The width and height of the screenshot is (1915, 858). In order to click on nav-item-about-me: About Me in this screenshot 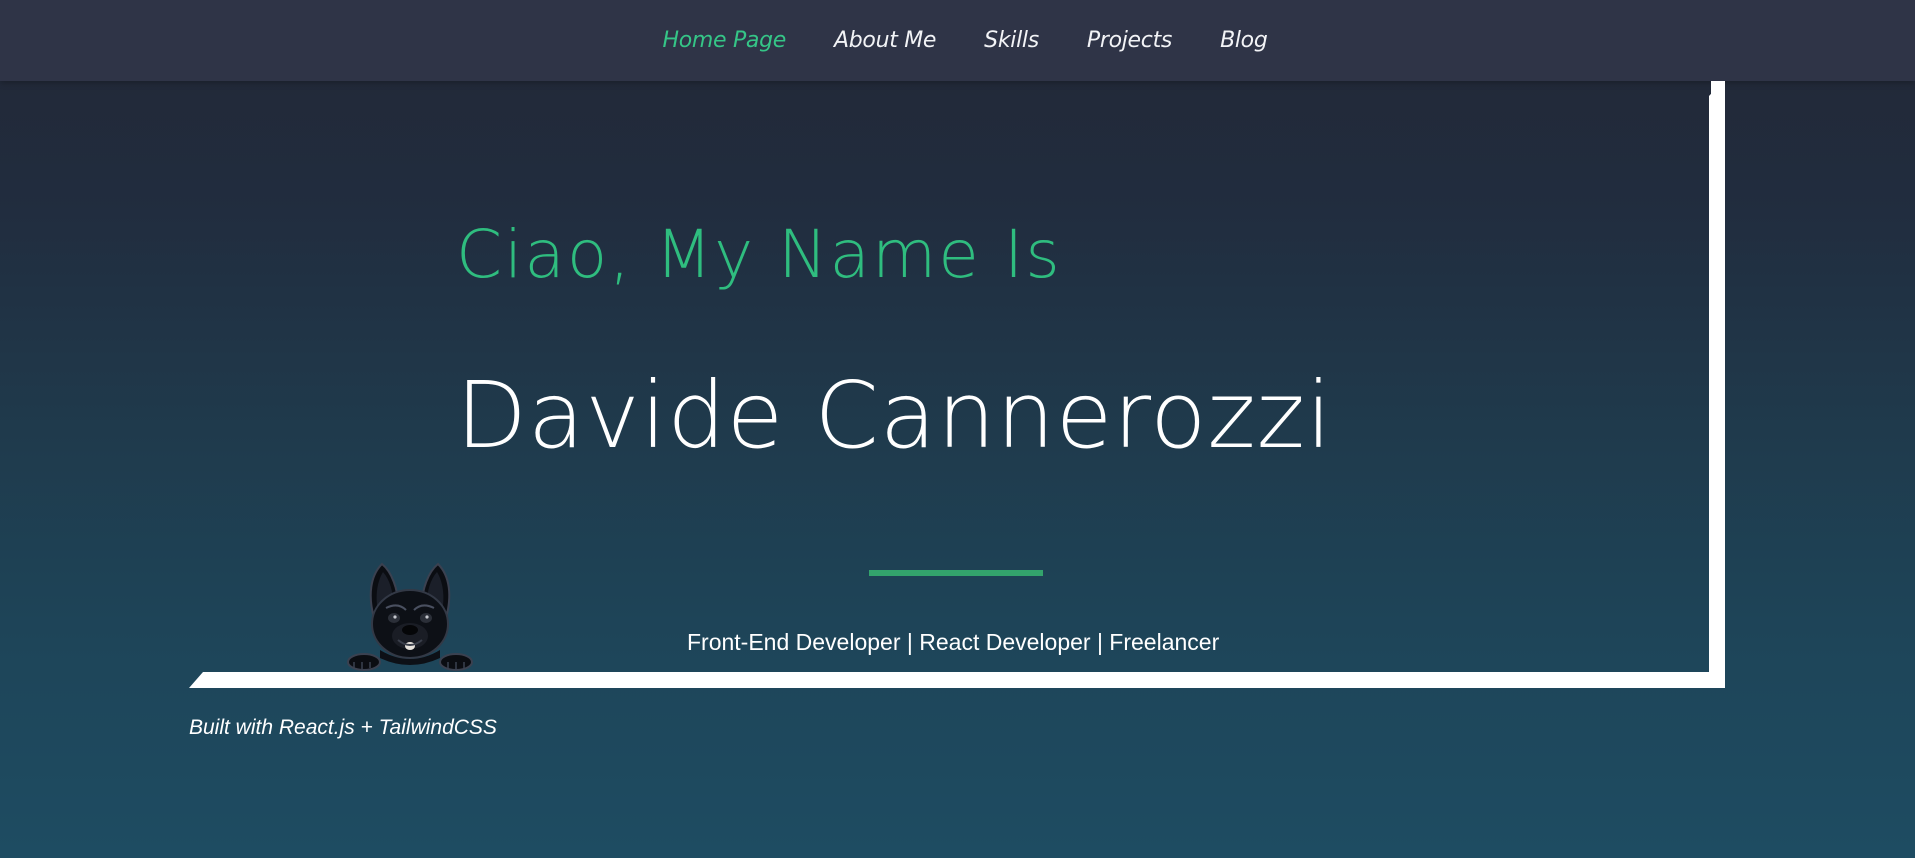, I will do `click(885, 40)`.